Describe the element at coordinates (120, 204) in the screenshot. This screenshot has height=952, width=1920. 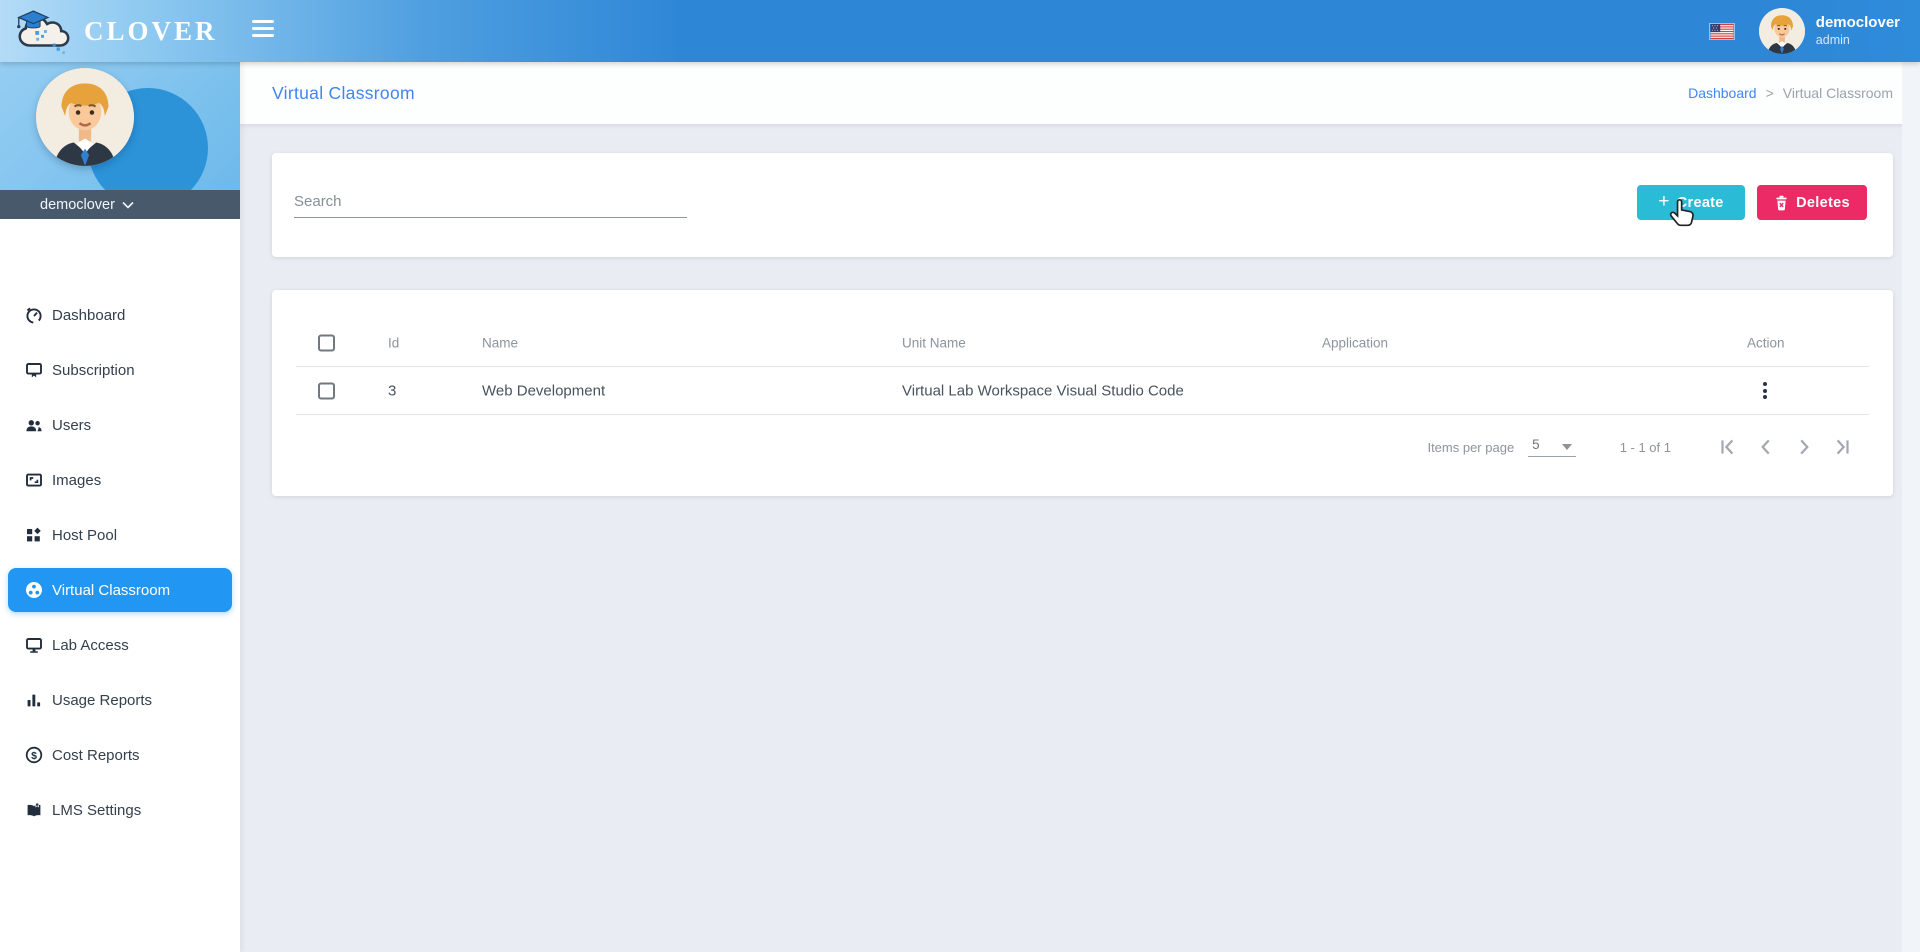
I see `sidebar-profile-dropdown: democlover` at that location.